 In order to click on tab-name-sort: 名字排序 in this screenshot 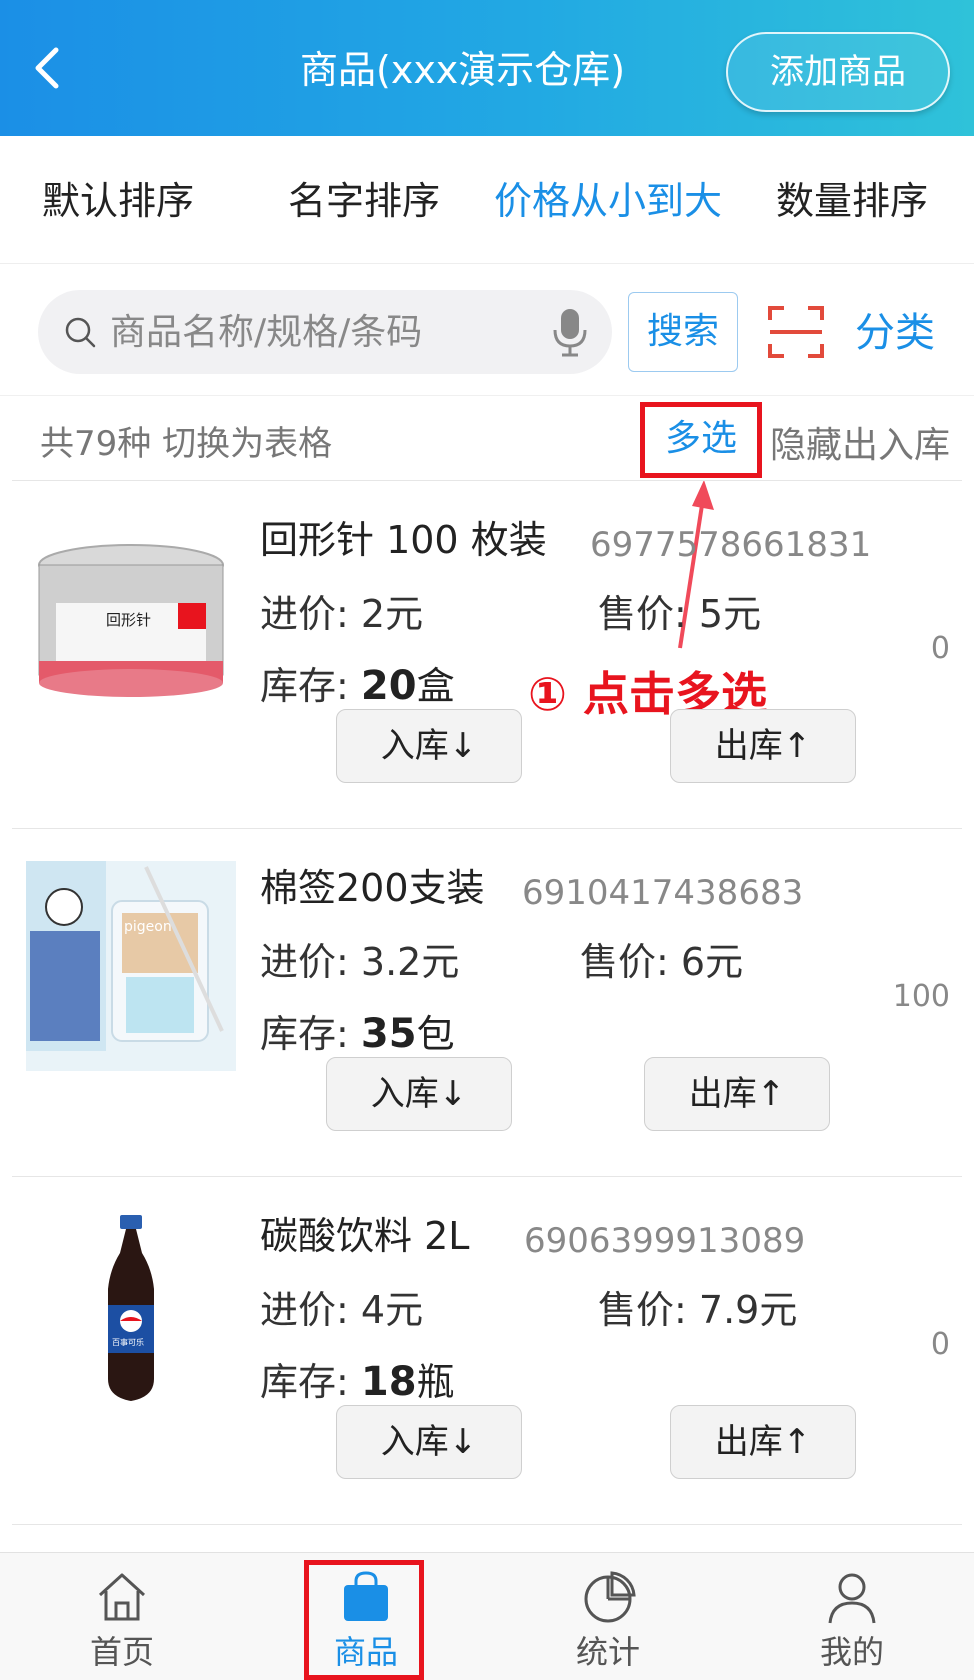, I will do `click(364, 201)`.